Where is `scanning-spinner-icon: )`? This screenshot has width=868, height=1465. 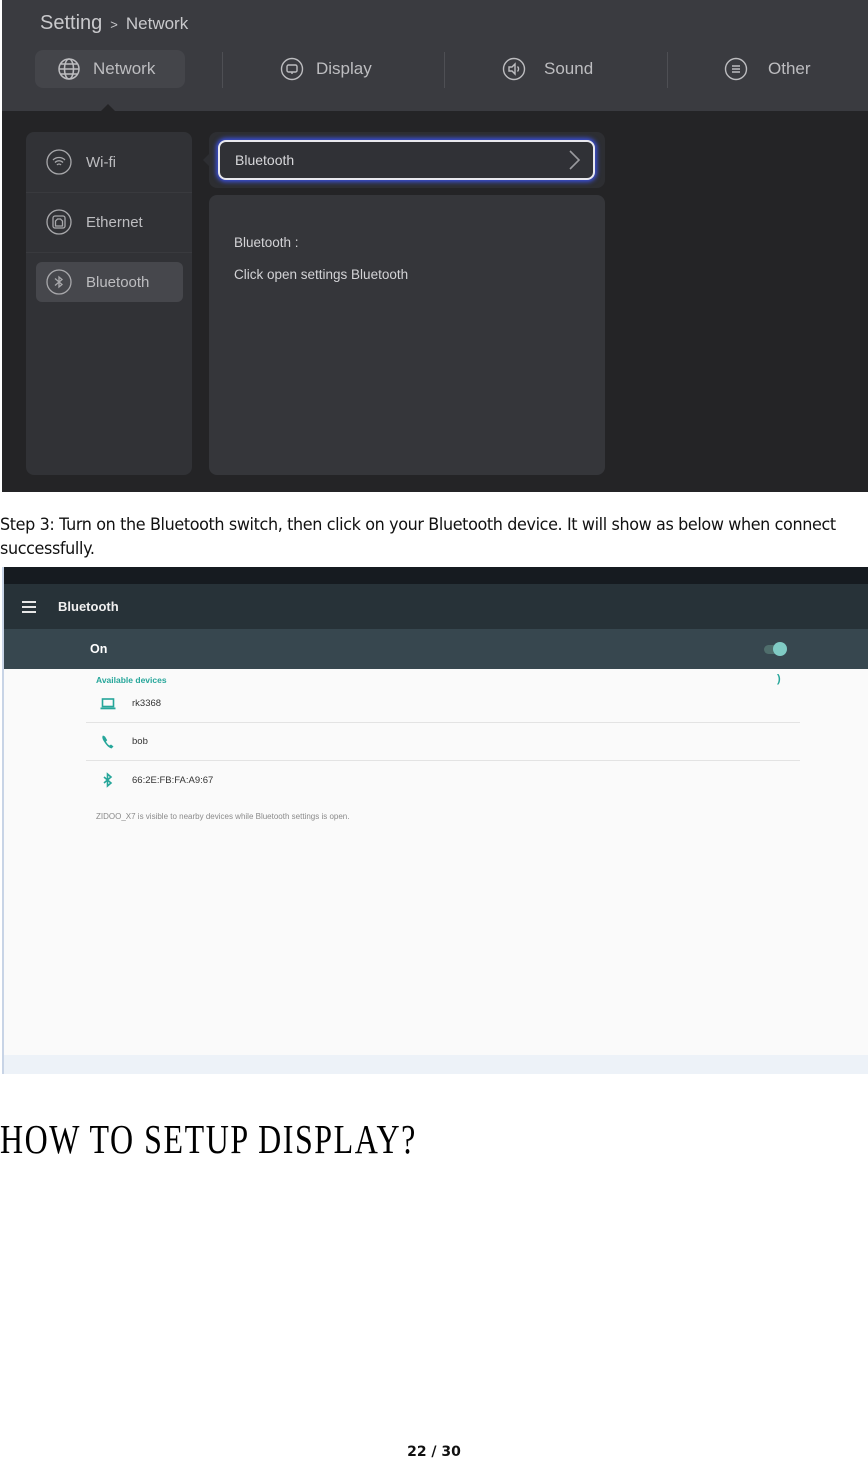 scanning-spinner-icon: ) is located at coordinates (779, 679).